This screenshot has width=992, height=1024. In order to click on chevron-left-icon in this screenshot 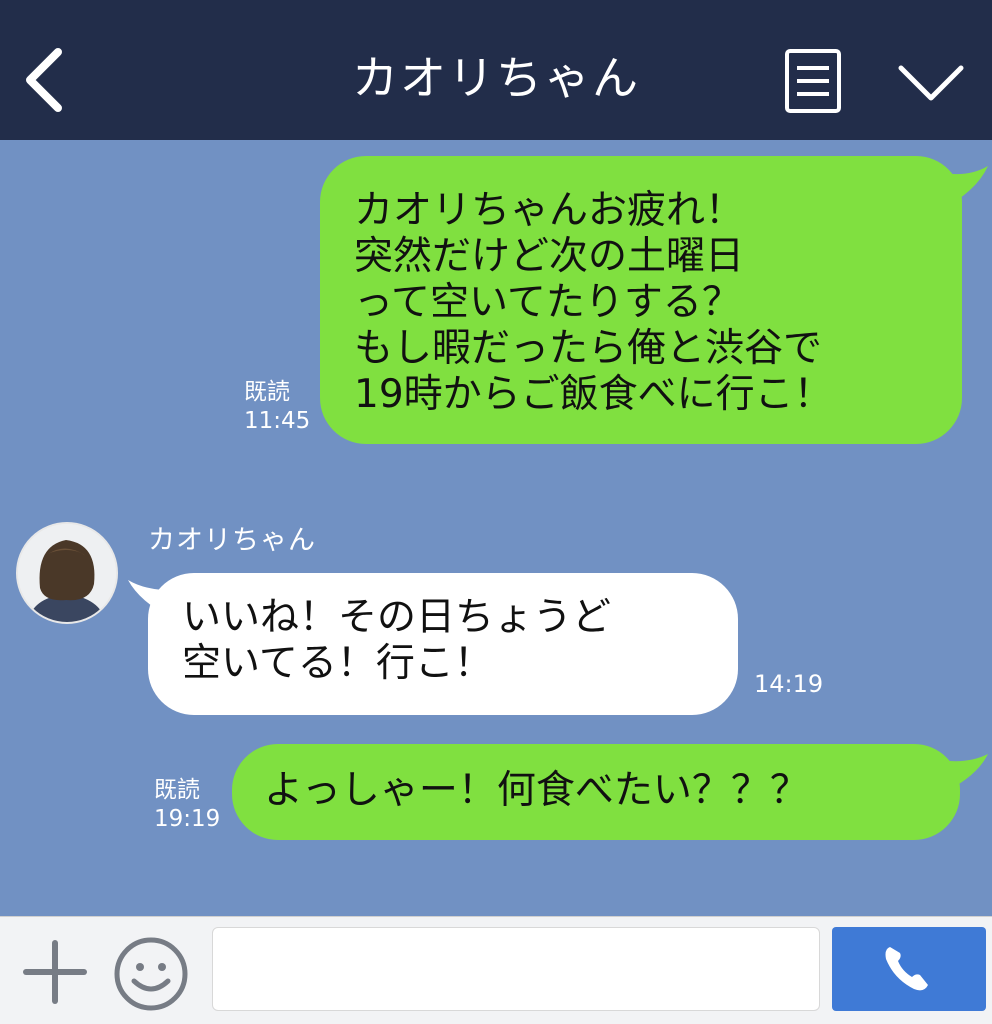, I will do `click(44, 80)`.